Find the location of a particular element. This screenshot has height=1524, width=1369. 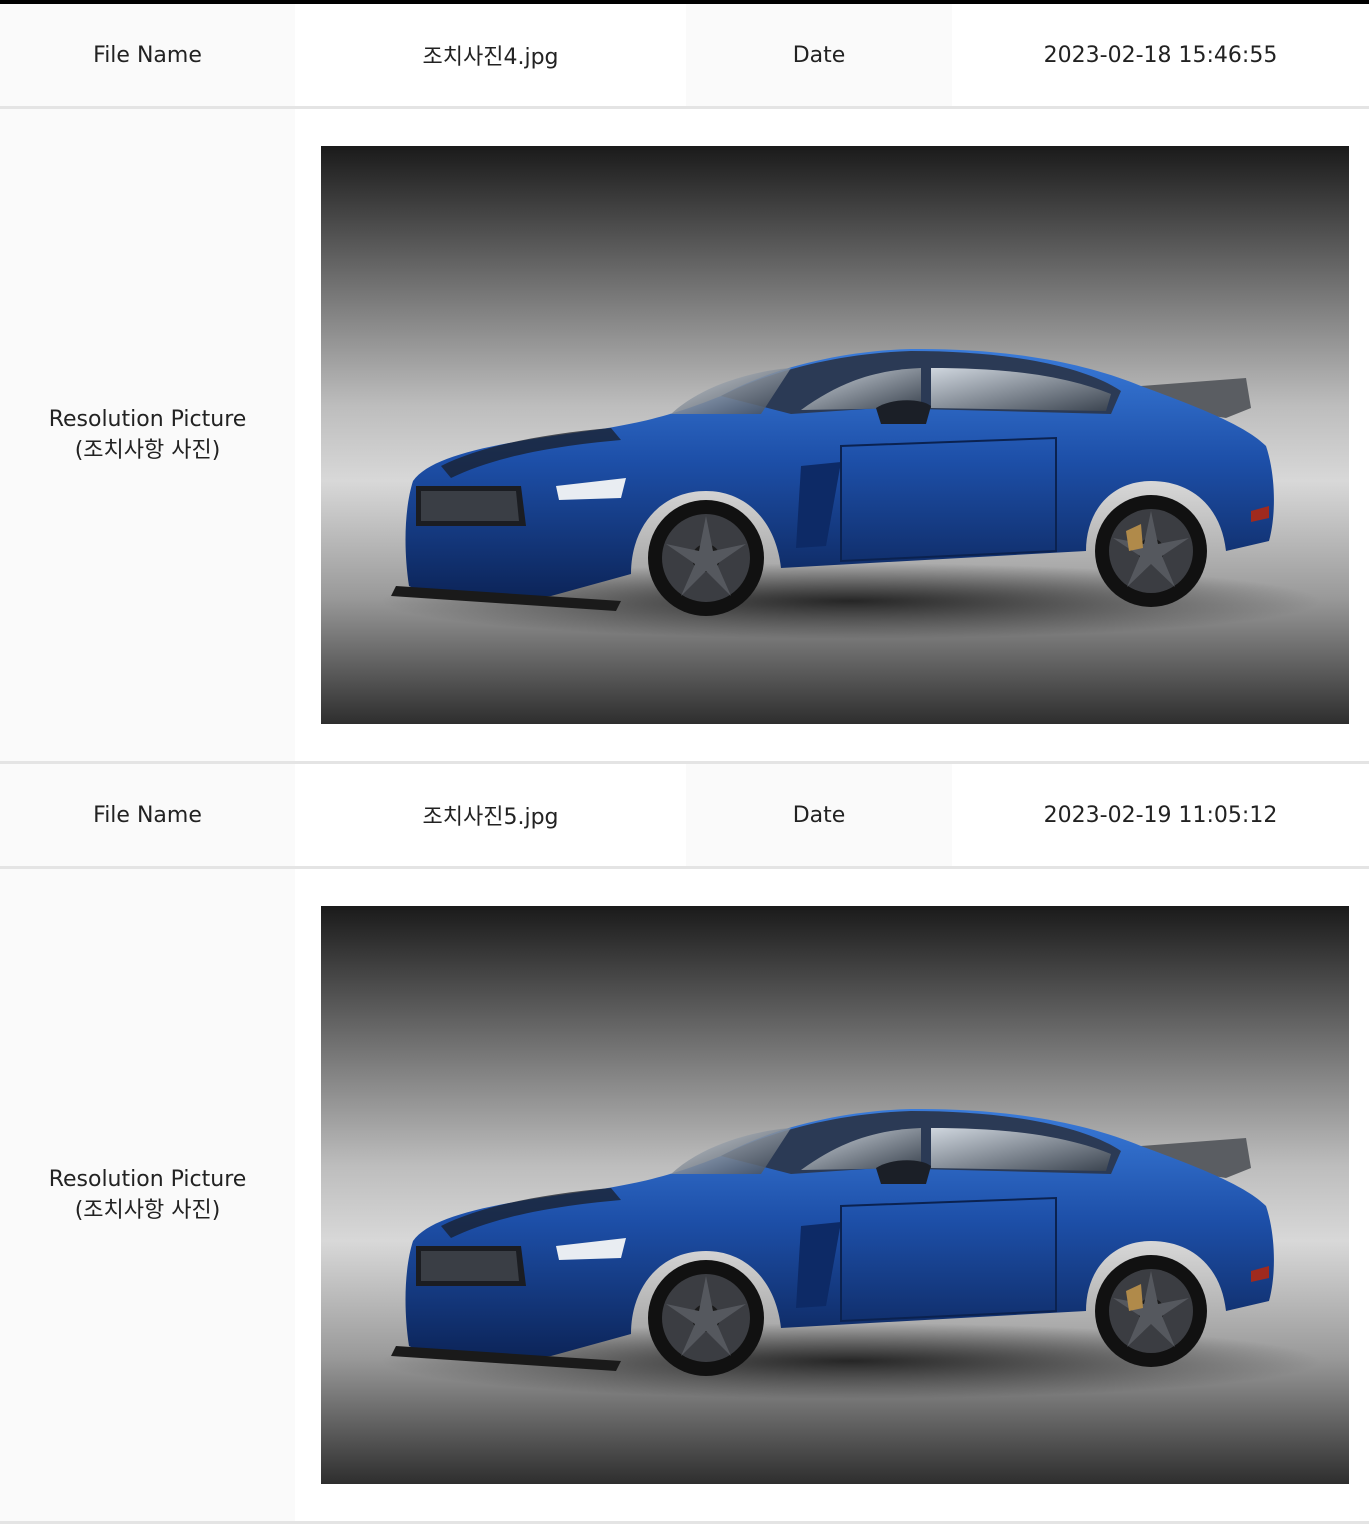

file-name-value: 조치사진4.jpg is located at coordinates (490, 55).